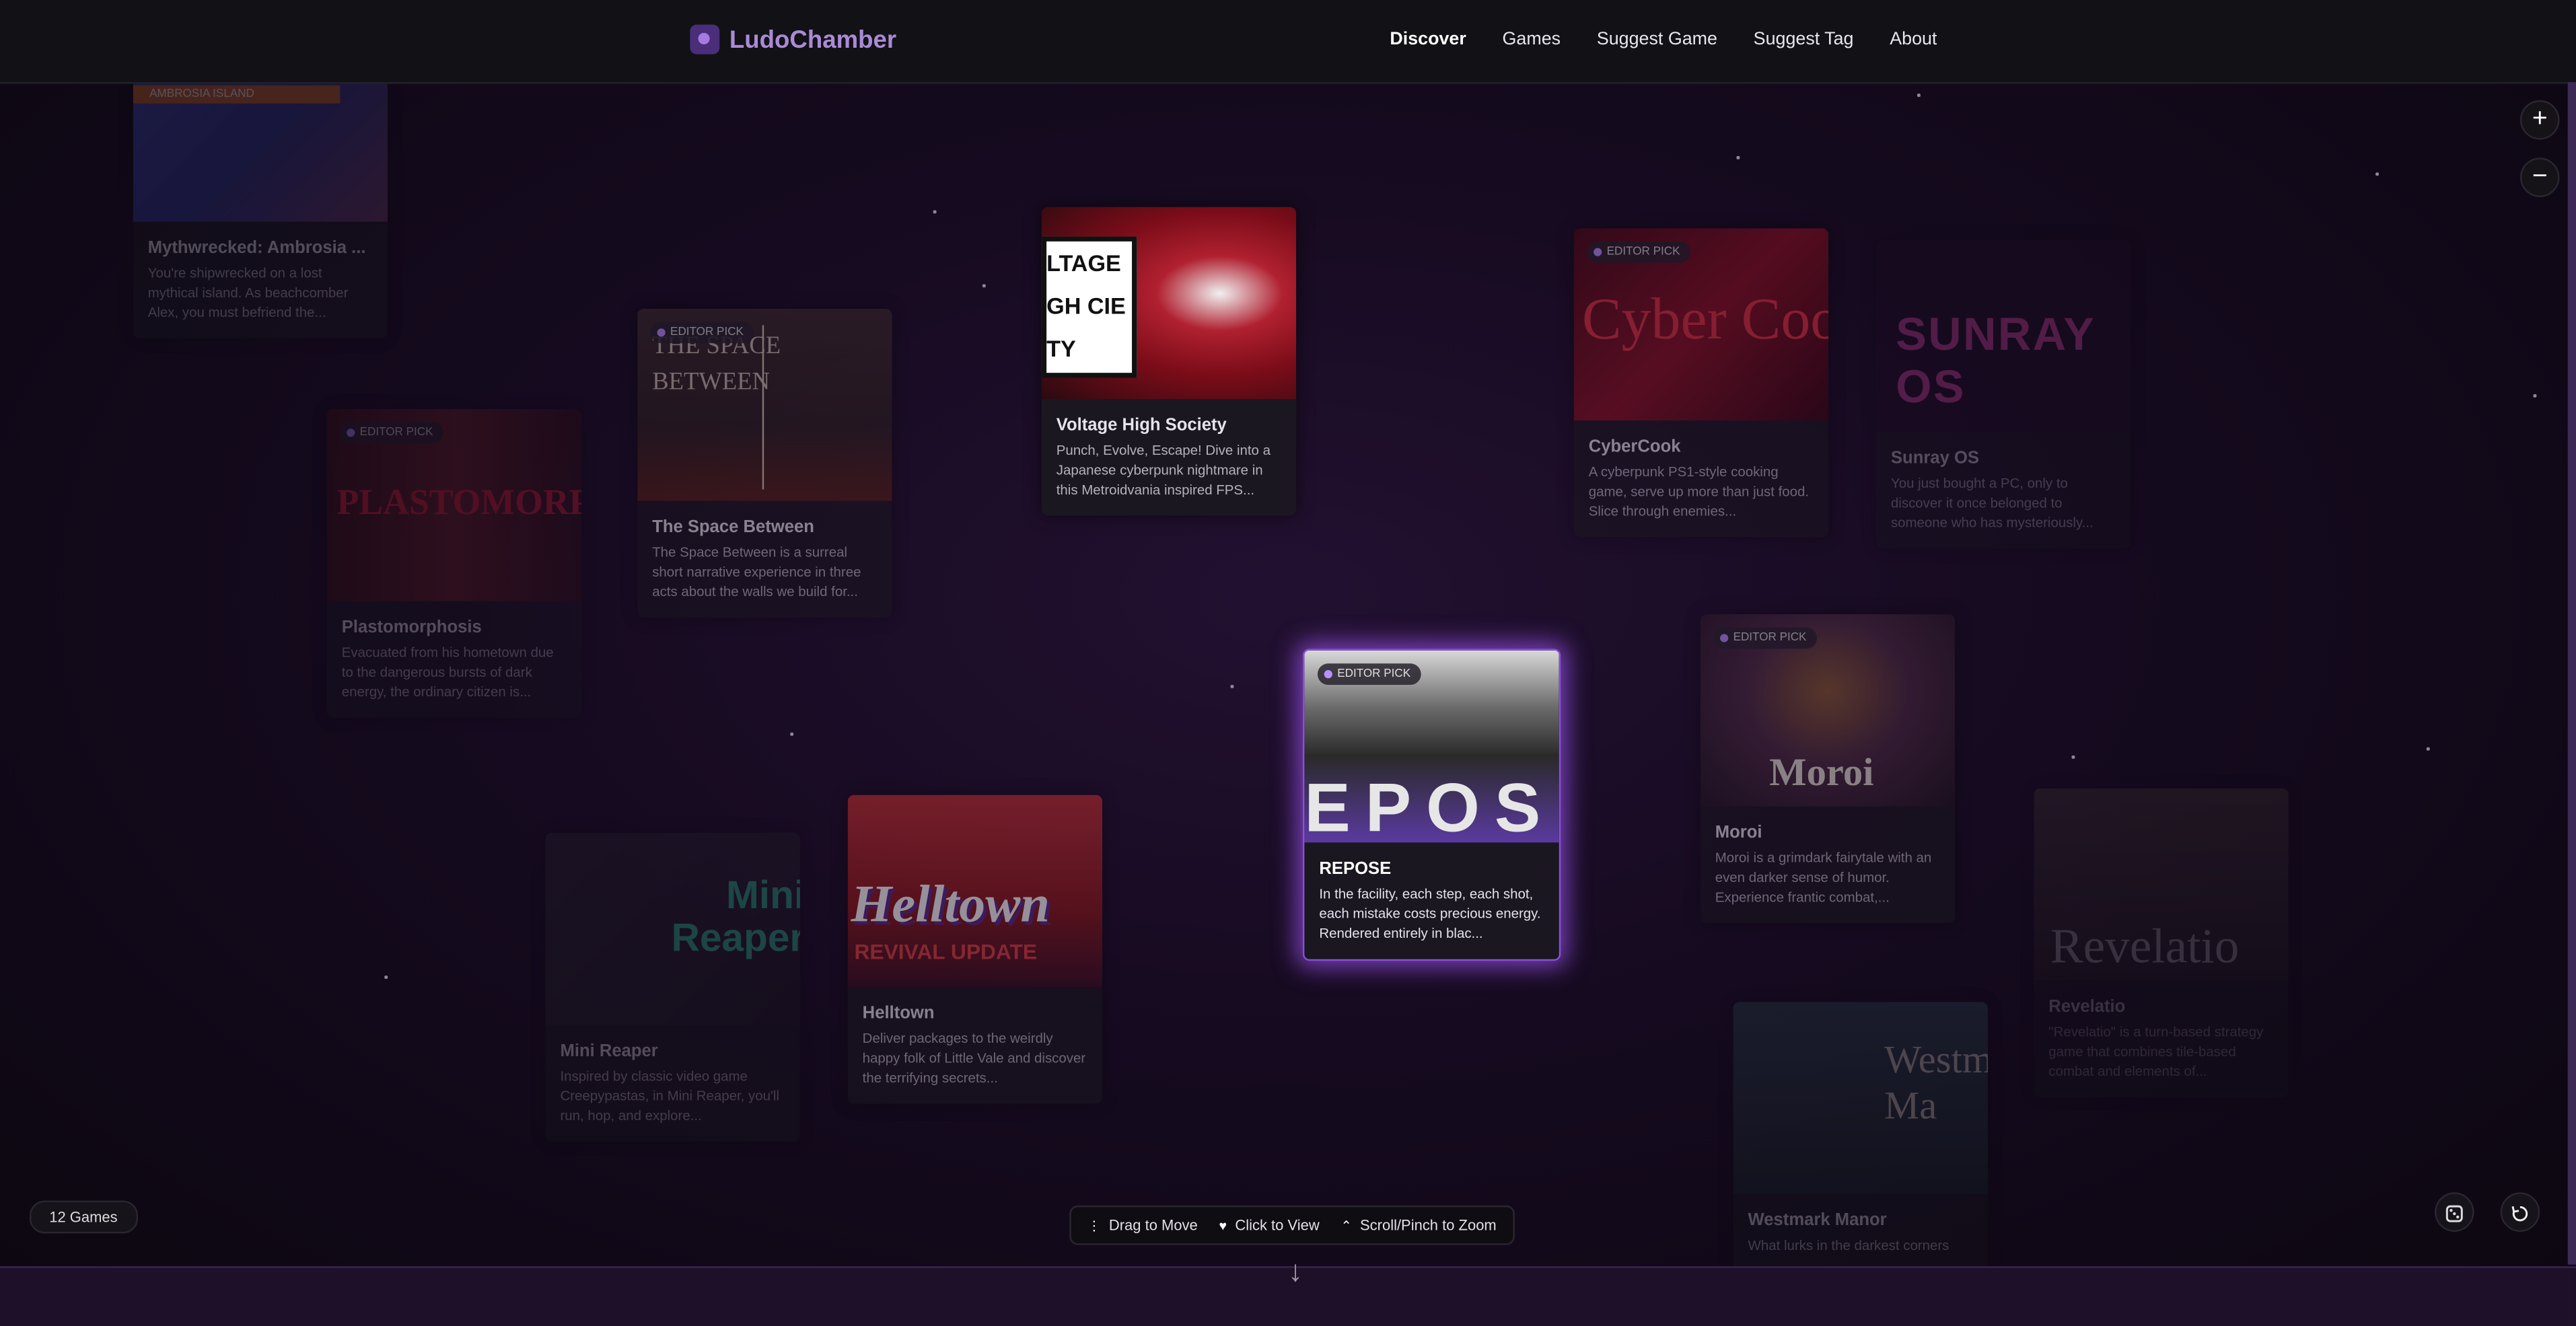  What do you see at coordinates (1996, 360) in the screenshot?
I see `thumbnail-text: SUNRAY OS` at bounding box center [1996, 360].